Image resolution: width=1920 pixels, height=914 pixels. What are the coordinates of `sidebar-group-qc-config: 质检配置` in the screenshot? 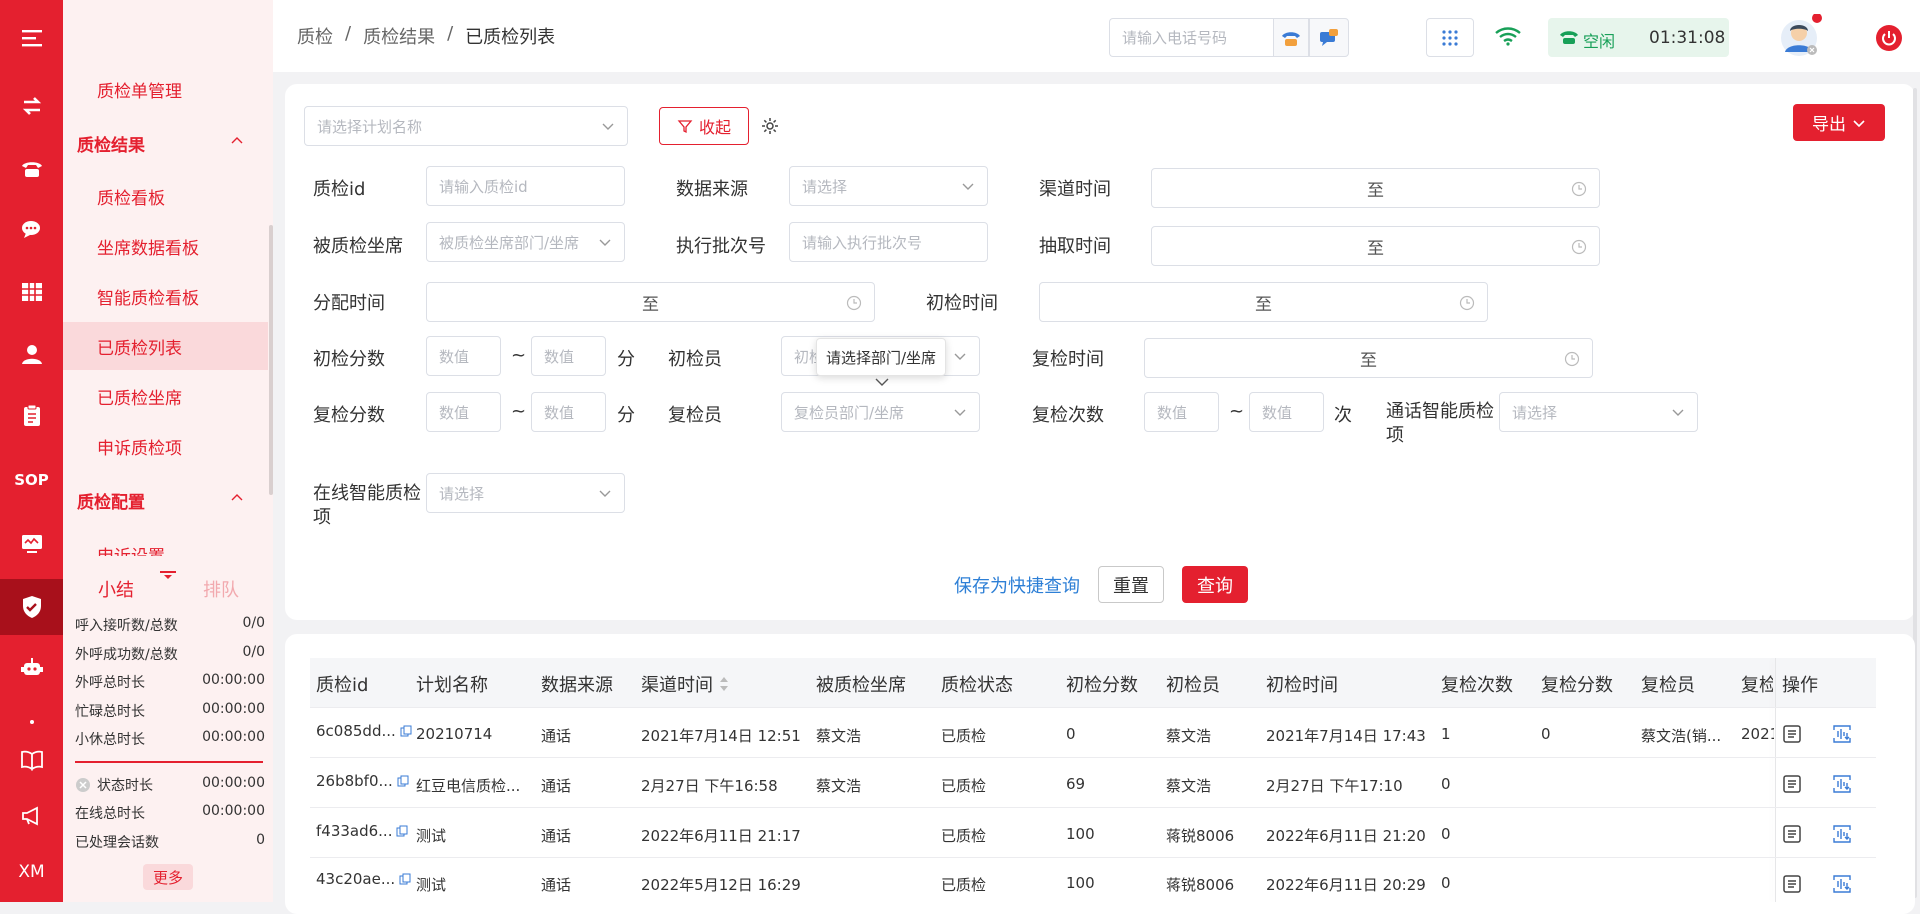 It's located at (165, 500).